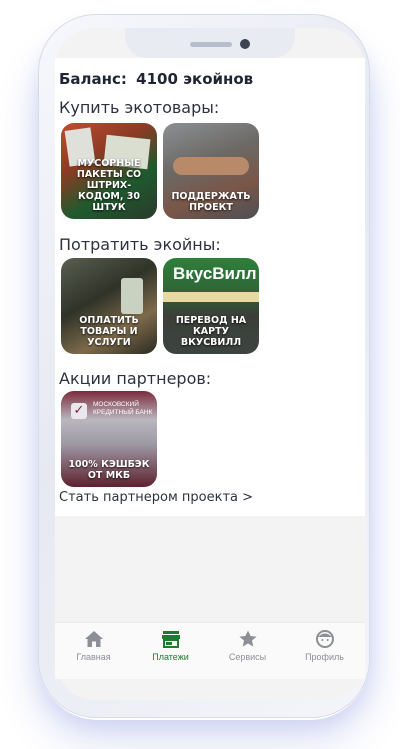 This screenshot has height=749, width=400. Describe the element at coordinates (211, 331) in the screenshot. I see `tile-caption: ПЕРЕВОД НА КАРТУ ВКУСВИЛЛ` at that location.